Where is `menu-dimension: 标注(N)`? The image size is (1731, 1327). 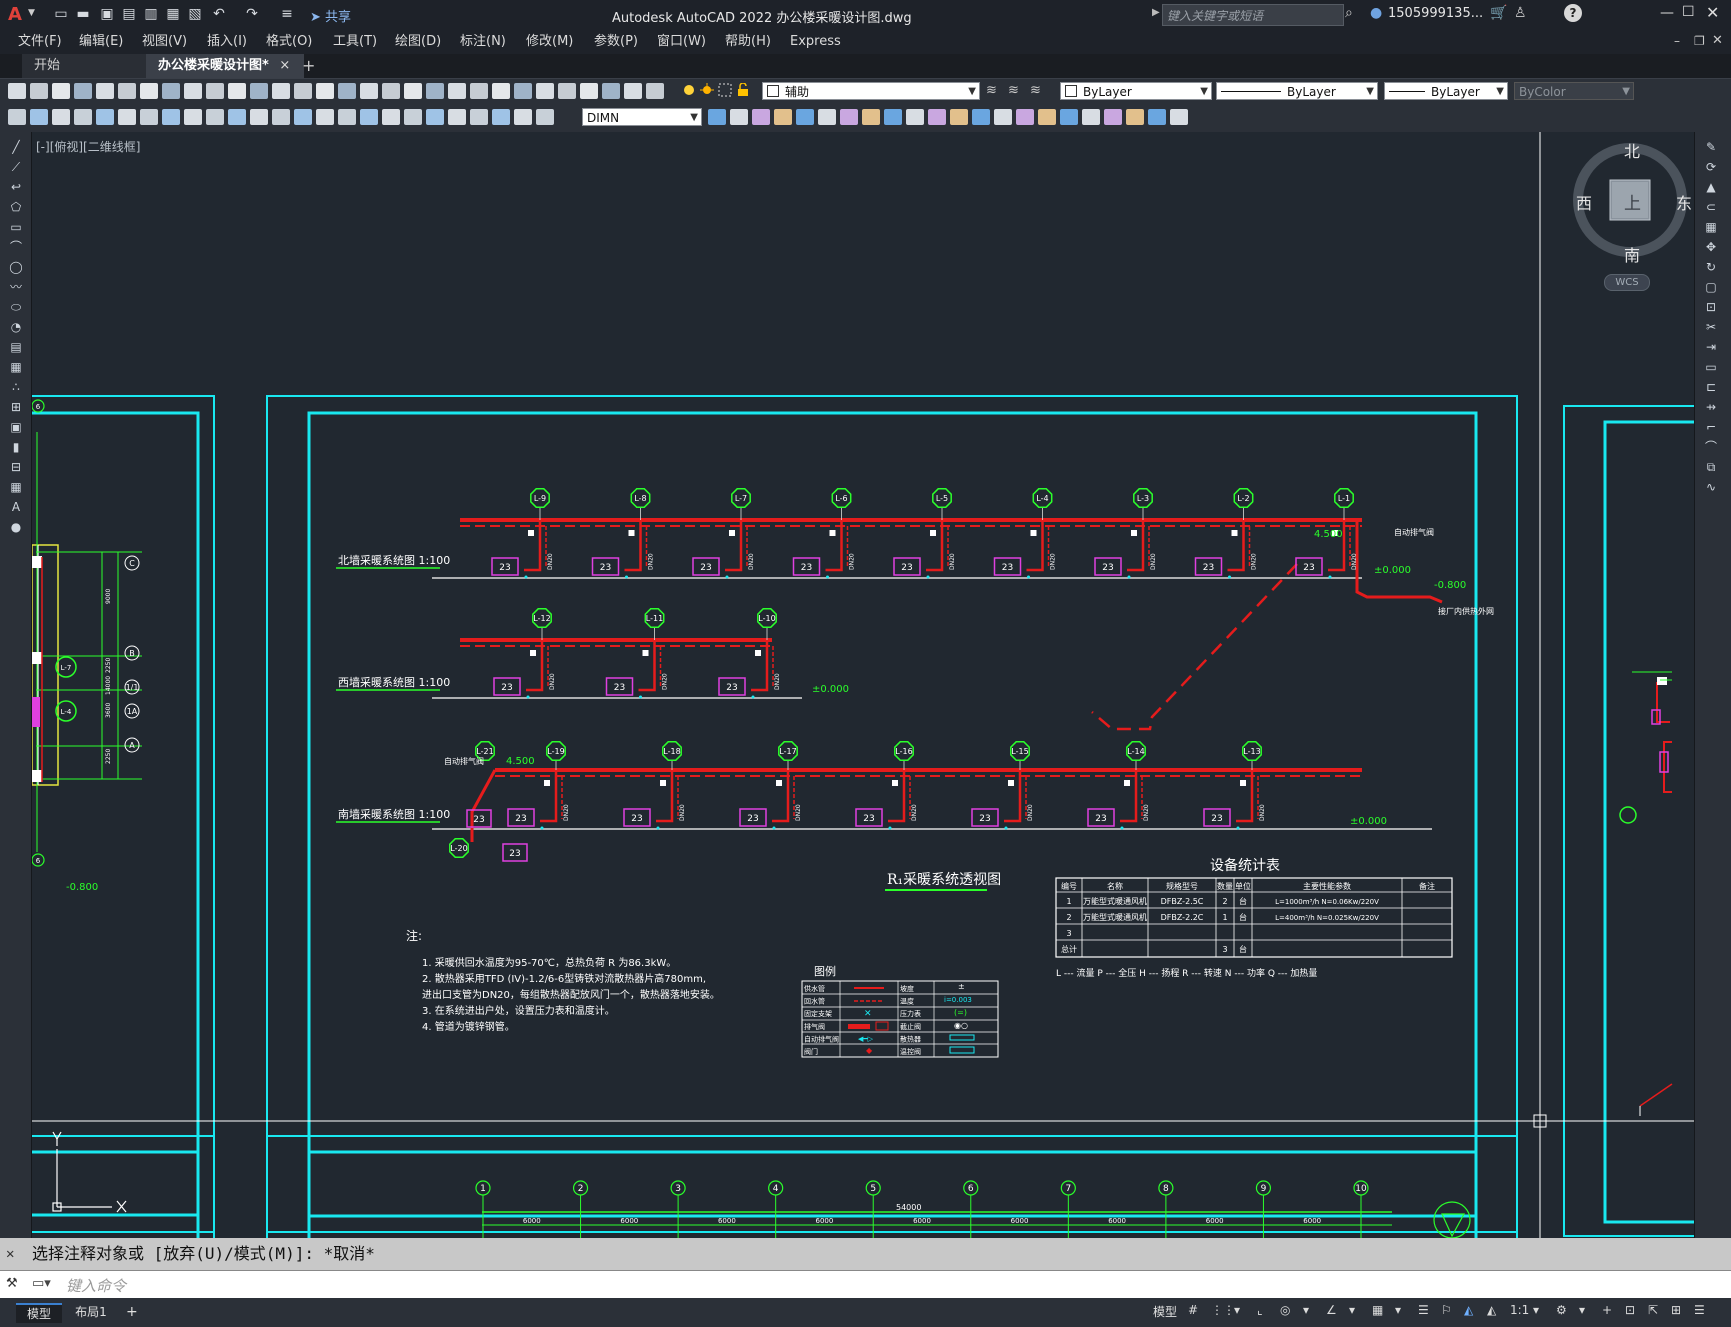
menu-dimension: 标注(N) is located at coordinates (483, 42).